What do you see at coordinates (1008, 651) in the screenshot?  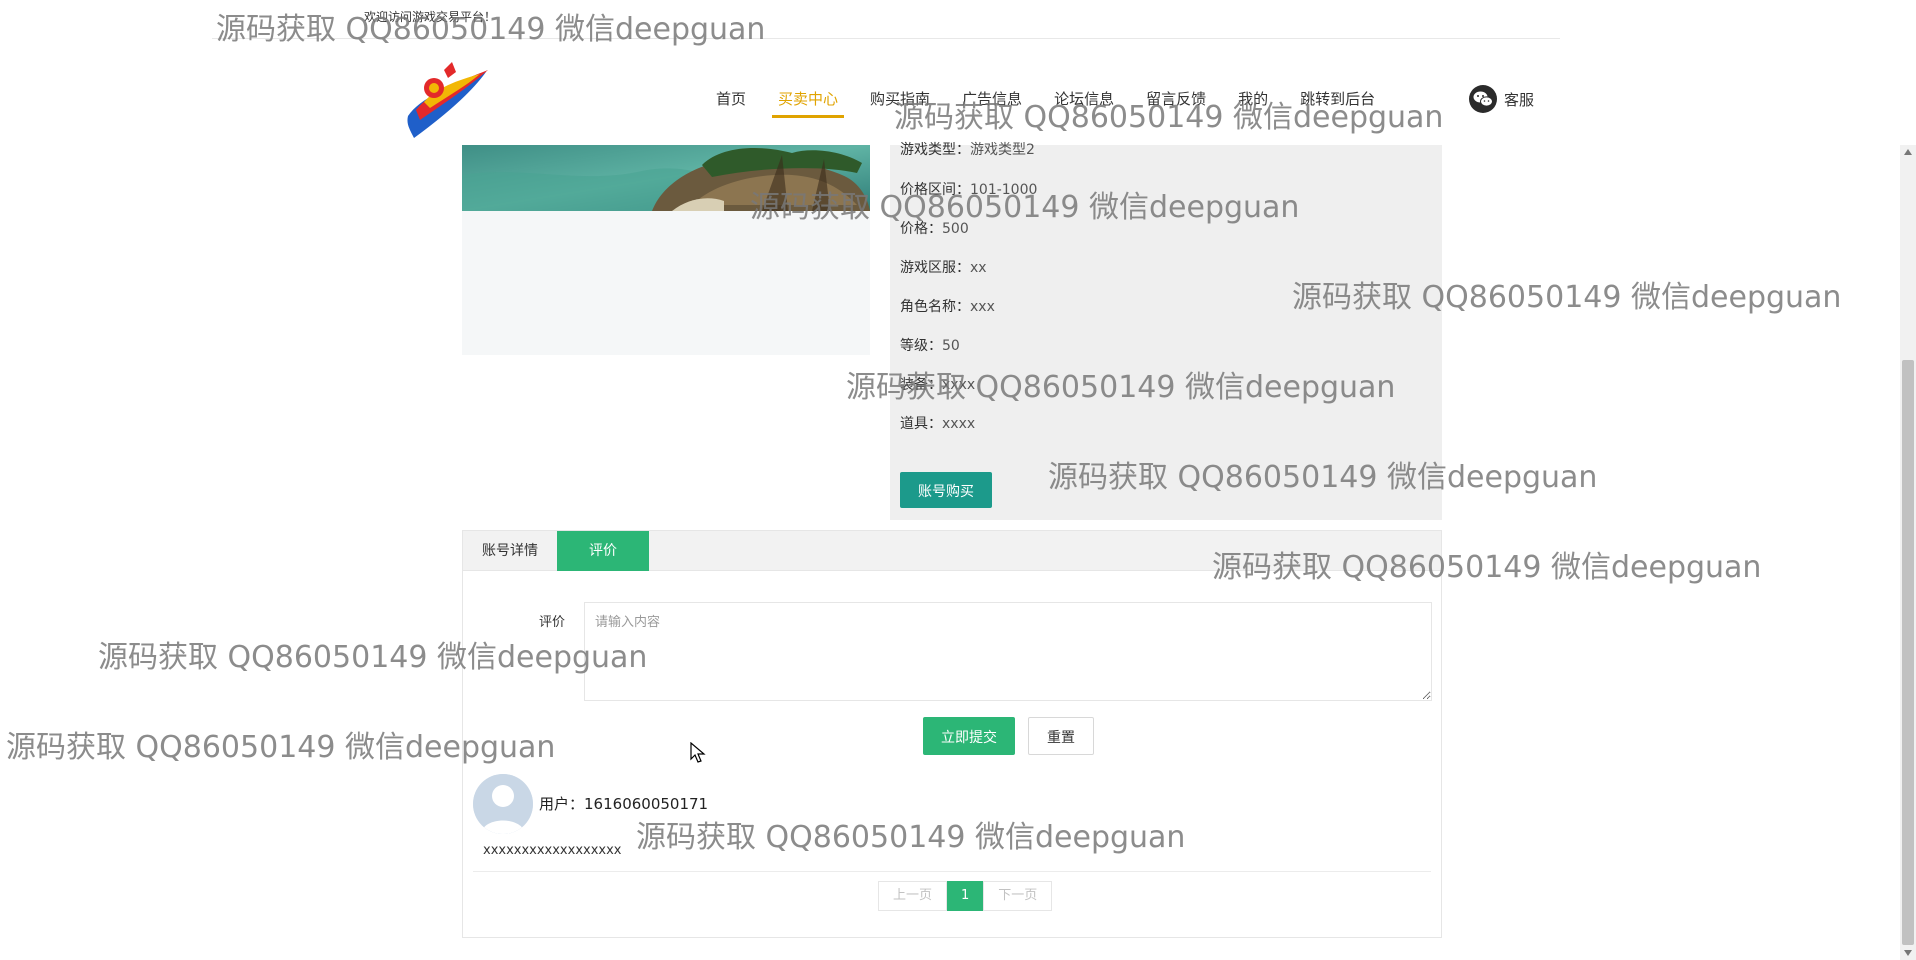 I see `review-input` at bounding box center [1008, 651].